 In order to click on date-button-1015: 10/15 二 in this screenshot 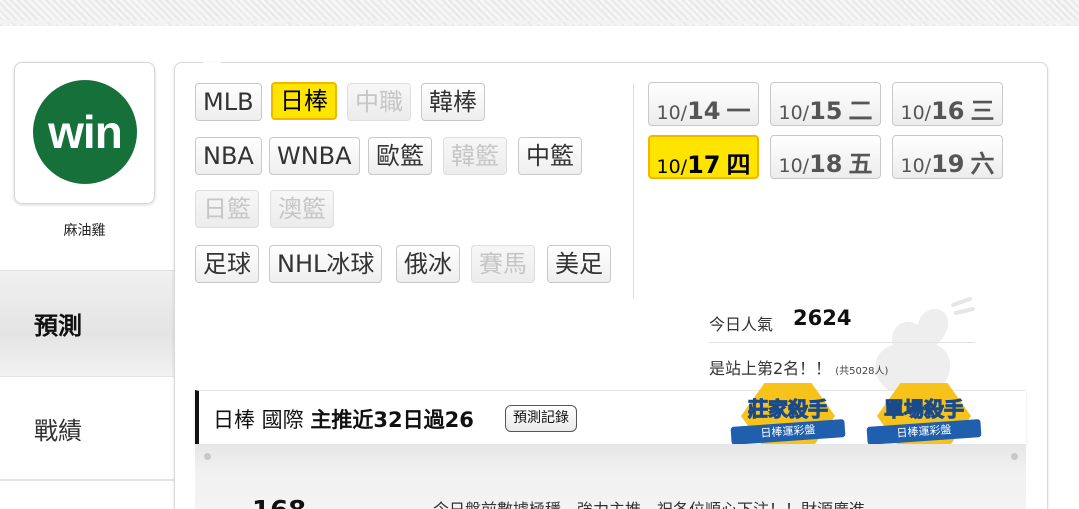, I will do `click(825, 104)`.